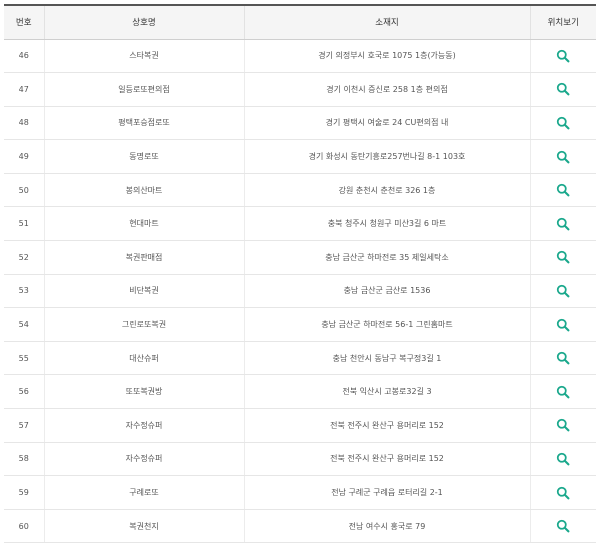 The image size is (600, 545). Describe the element at coordinates (143, 89) in the screenshot. I see `cell-store-name: 일등로또편의점` at that location.